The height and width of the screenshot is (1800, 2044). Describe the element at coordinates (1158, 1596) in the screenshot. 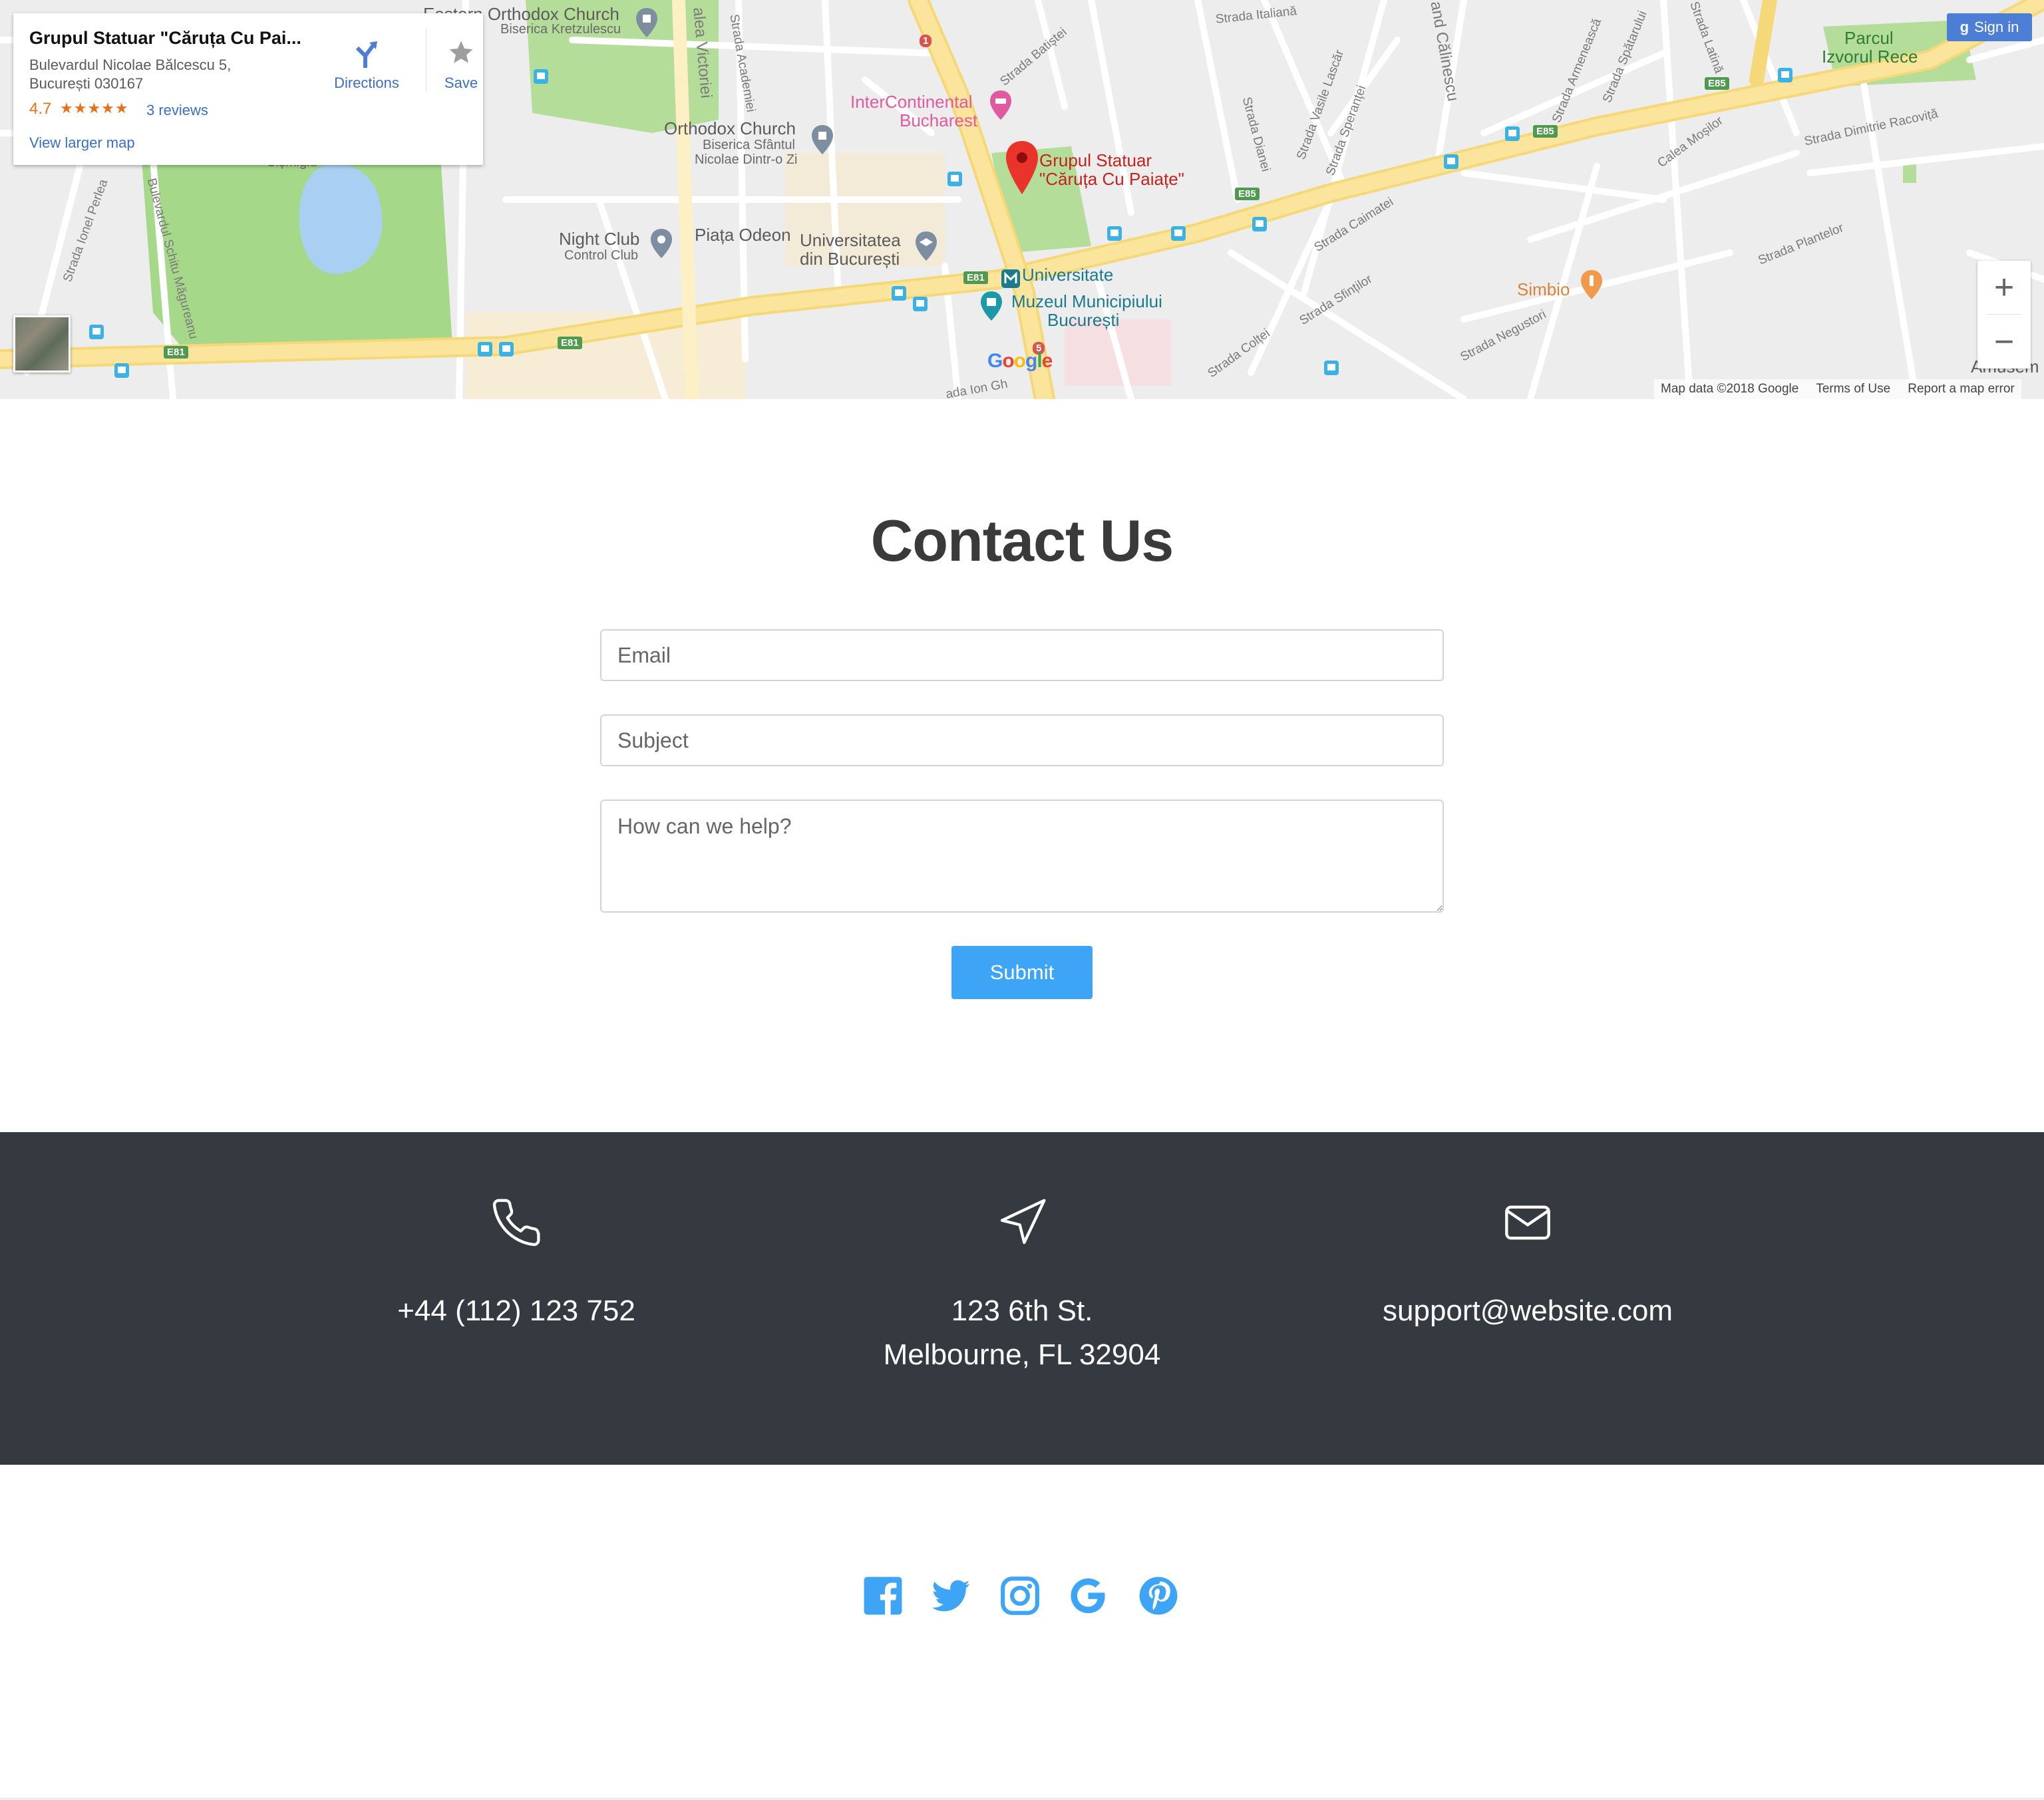

I see `pinterest-icon` at that location.